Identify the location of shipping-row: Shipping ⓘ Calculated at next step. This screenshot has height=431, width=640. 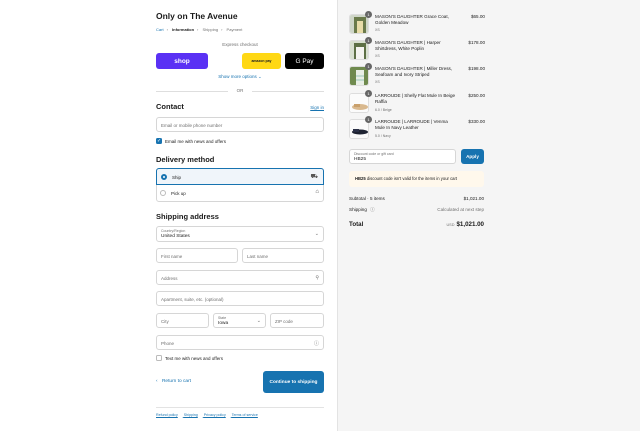
(416, 210).